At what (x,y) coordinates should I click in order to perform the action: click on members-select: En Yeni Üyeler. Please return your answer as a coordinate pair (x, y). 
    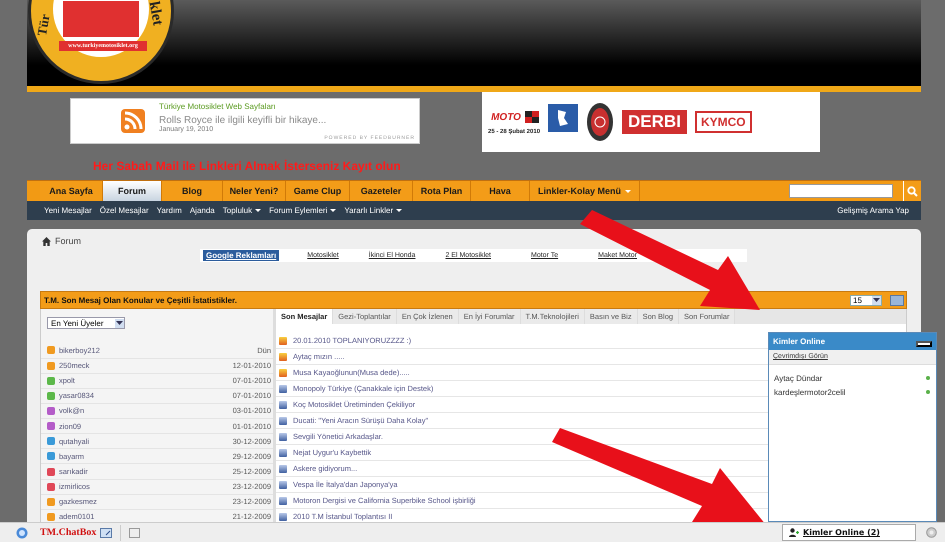
    Looking at the image, I should click on (86, 323).